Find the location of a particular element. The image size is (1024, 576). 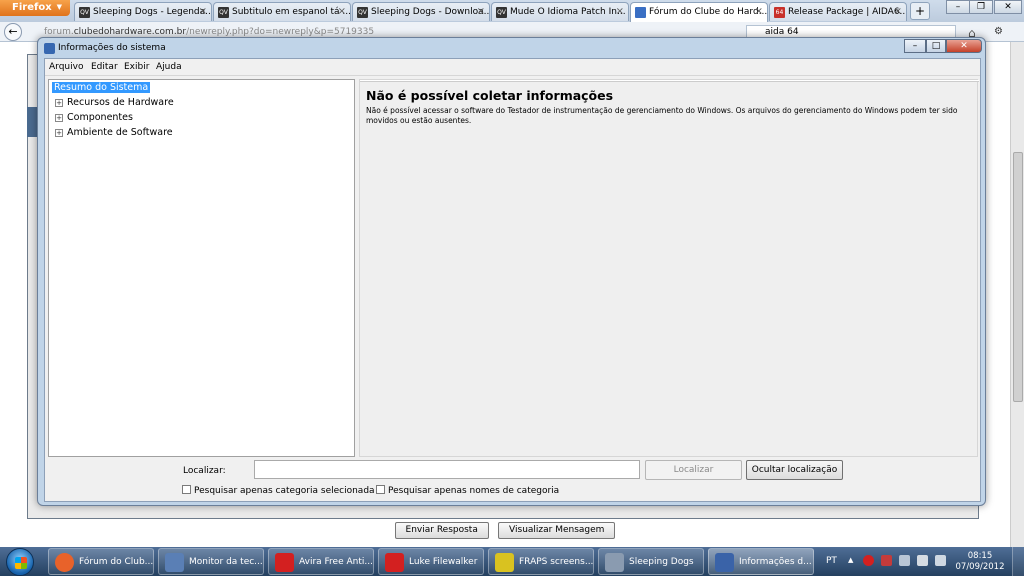

menu-exibir: Exibir is located at coordinates (136, 67).